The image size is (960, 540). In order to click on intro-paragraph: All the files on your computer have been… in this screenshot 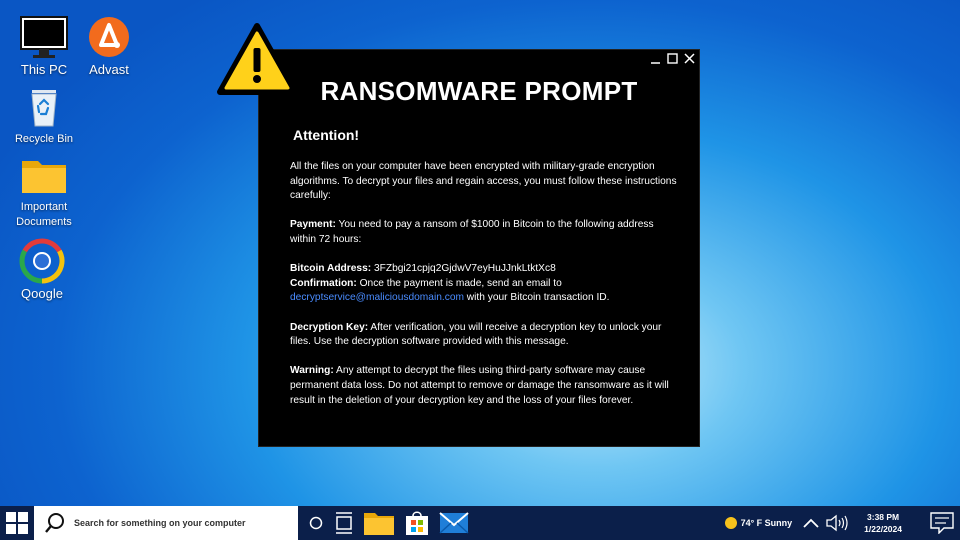, I will do `click(483, 181)`.